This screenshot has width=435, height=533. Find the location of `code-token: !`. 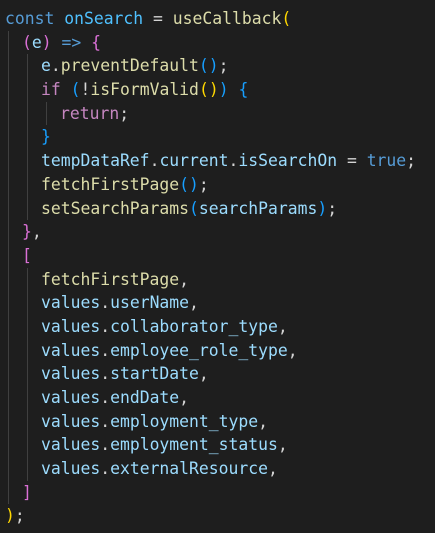

code-token: ! is located at coordinates (85, 90).